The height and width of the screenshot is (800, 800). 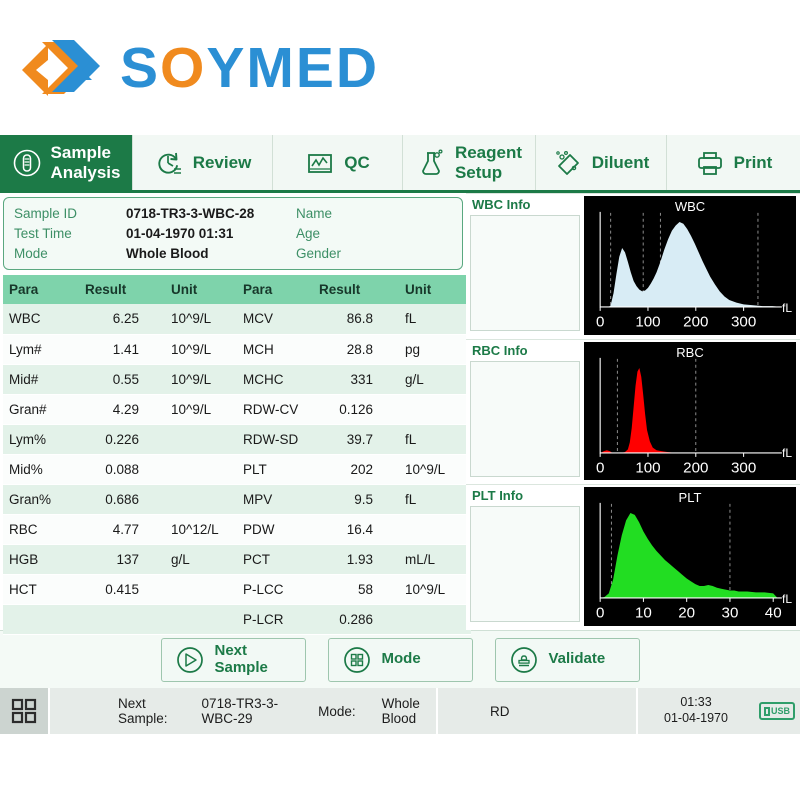 I want to click on chart-tick-label: 20, so click(x=686, y=613).